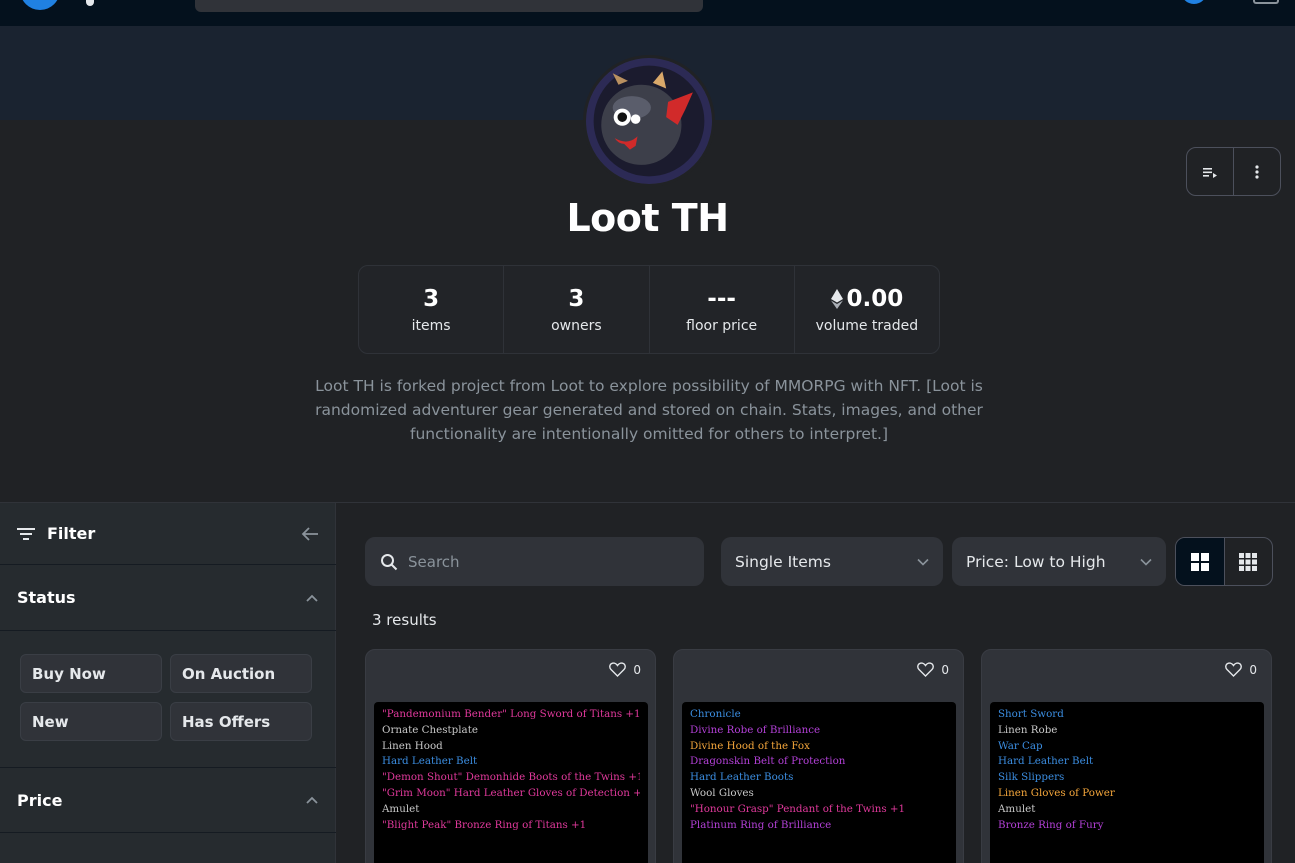 The image size is (1295, 863). I want to click on stat-value-row: 0.00, so click(867, 298).